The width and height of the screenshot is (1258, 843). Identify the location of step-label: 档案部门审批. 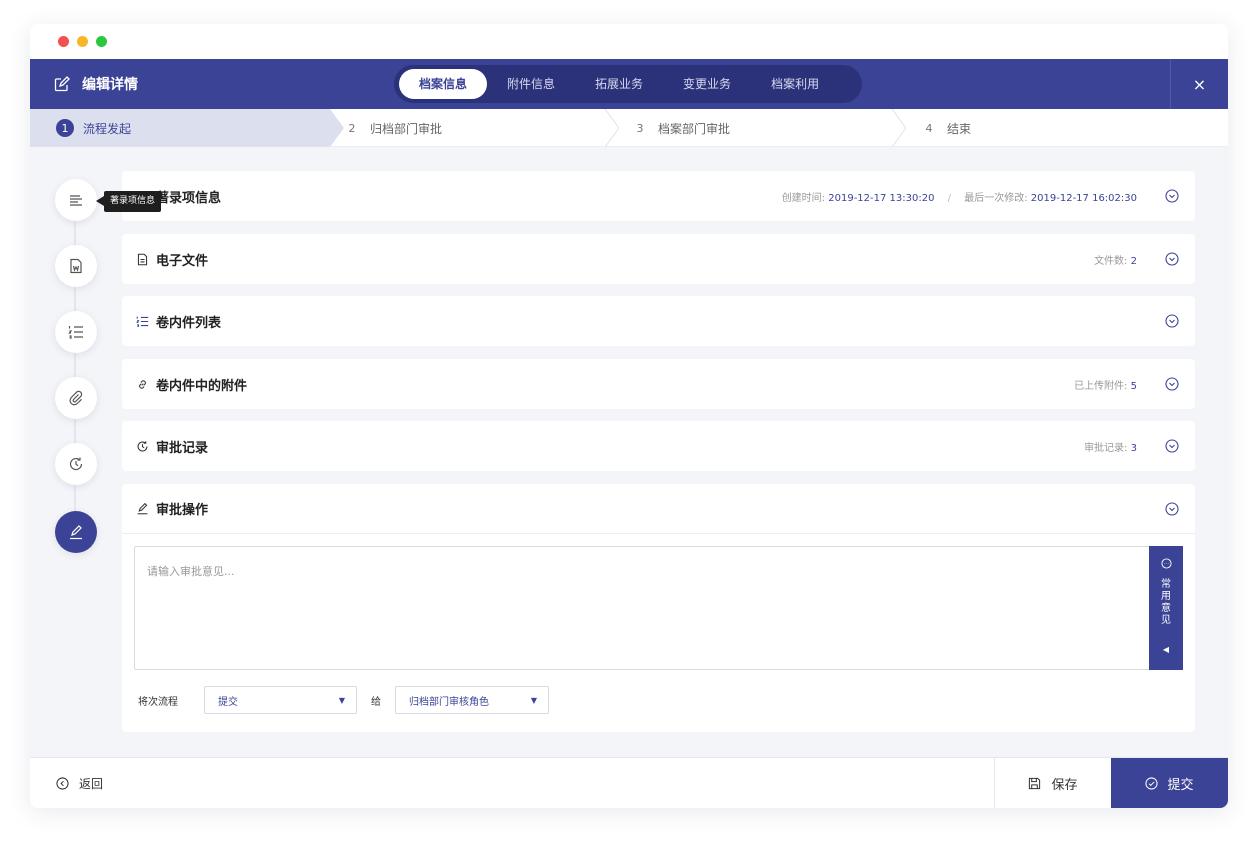
(694, 128).